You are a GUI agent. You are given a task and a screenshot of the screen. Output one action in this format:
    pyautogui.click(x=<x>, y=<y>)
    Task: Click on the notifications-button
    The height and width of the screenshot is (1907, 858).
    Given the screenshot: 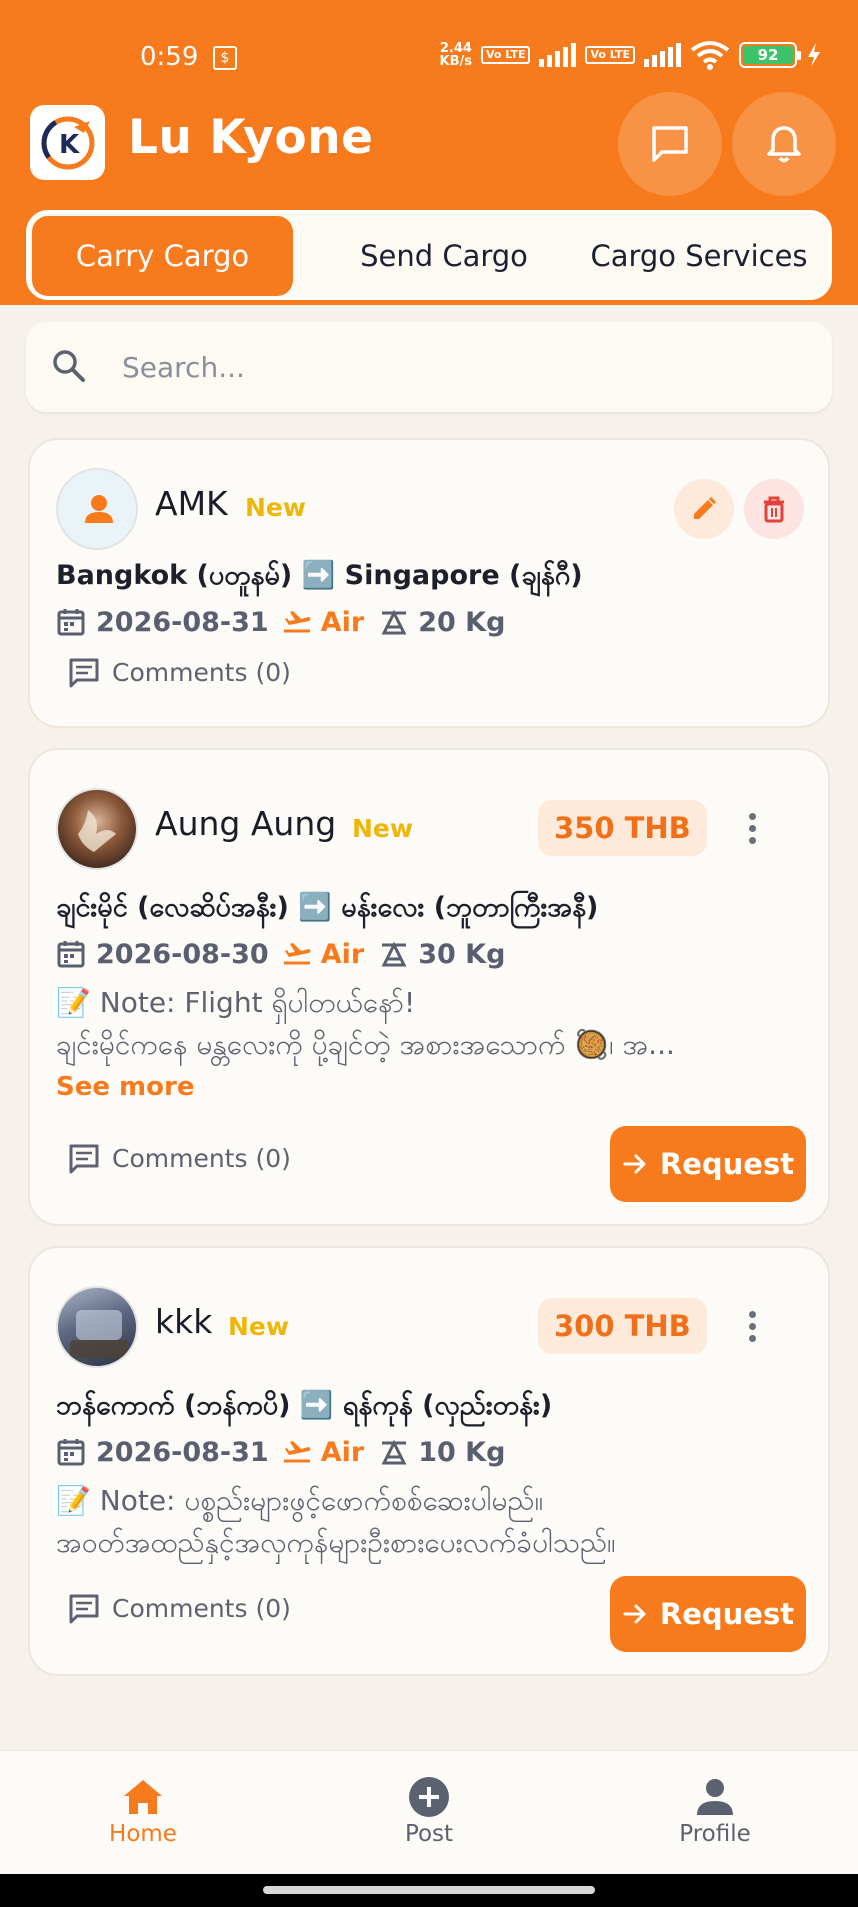 What is the action you would take?
    pyautogui.click(x=784, y=144)
    